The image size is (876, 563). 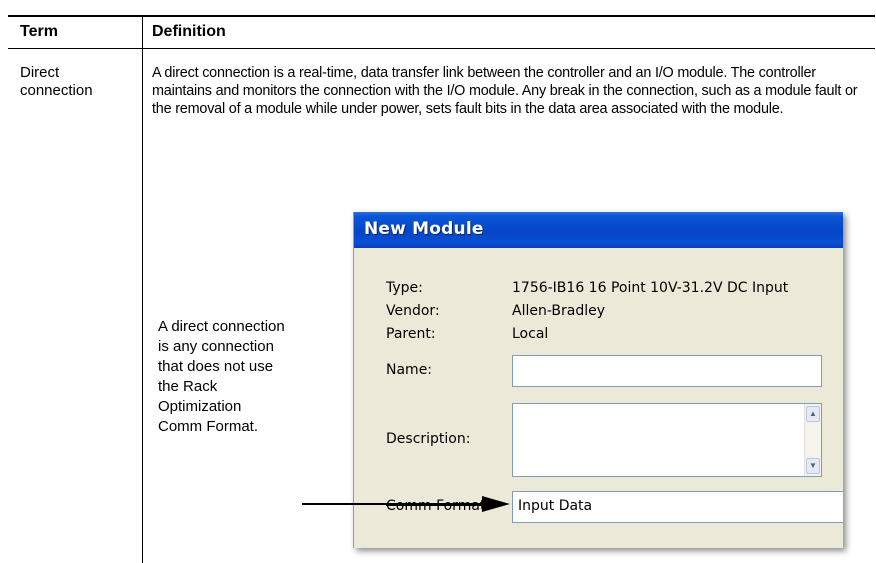 What do you see at coordinates (667, 371) in the screenshot?
I see `name-input` at bounding box center [667, 371].